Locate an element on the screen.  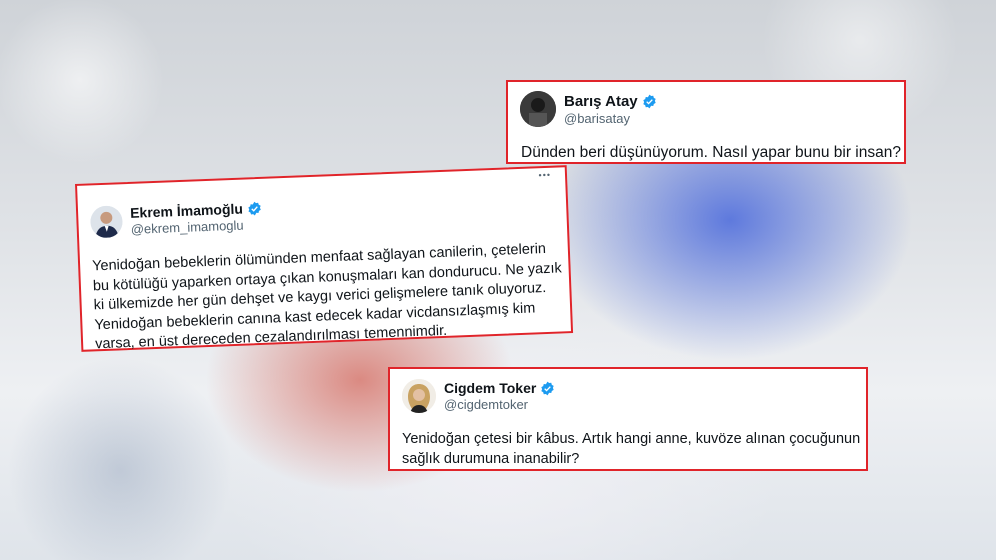
user-name: Cigdem Toker is located at coordinates (490, 388).